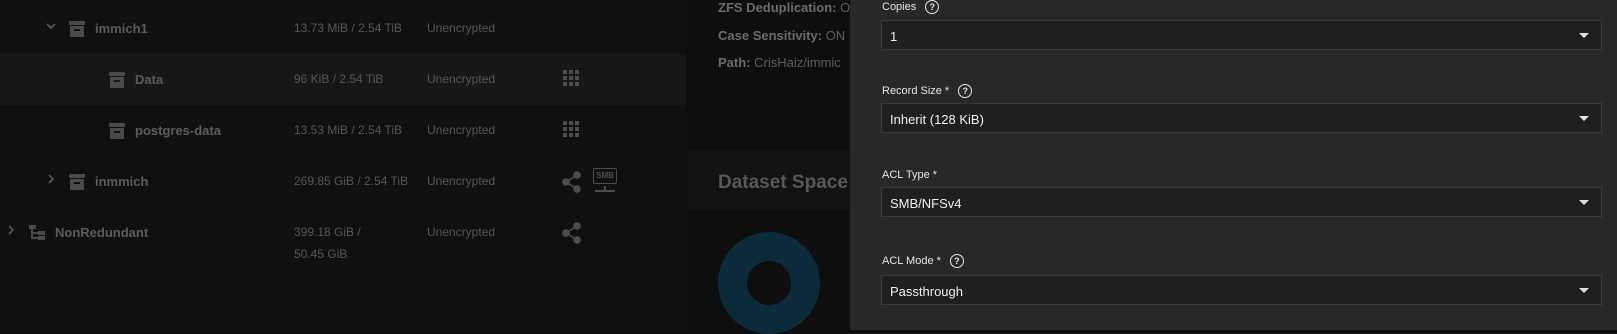  I want to click on record-size-label: Record Size * ?, so click(927, 91).